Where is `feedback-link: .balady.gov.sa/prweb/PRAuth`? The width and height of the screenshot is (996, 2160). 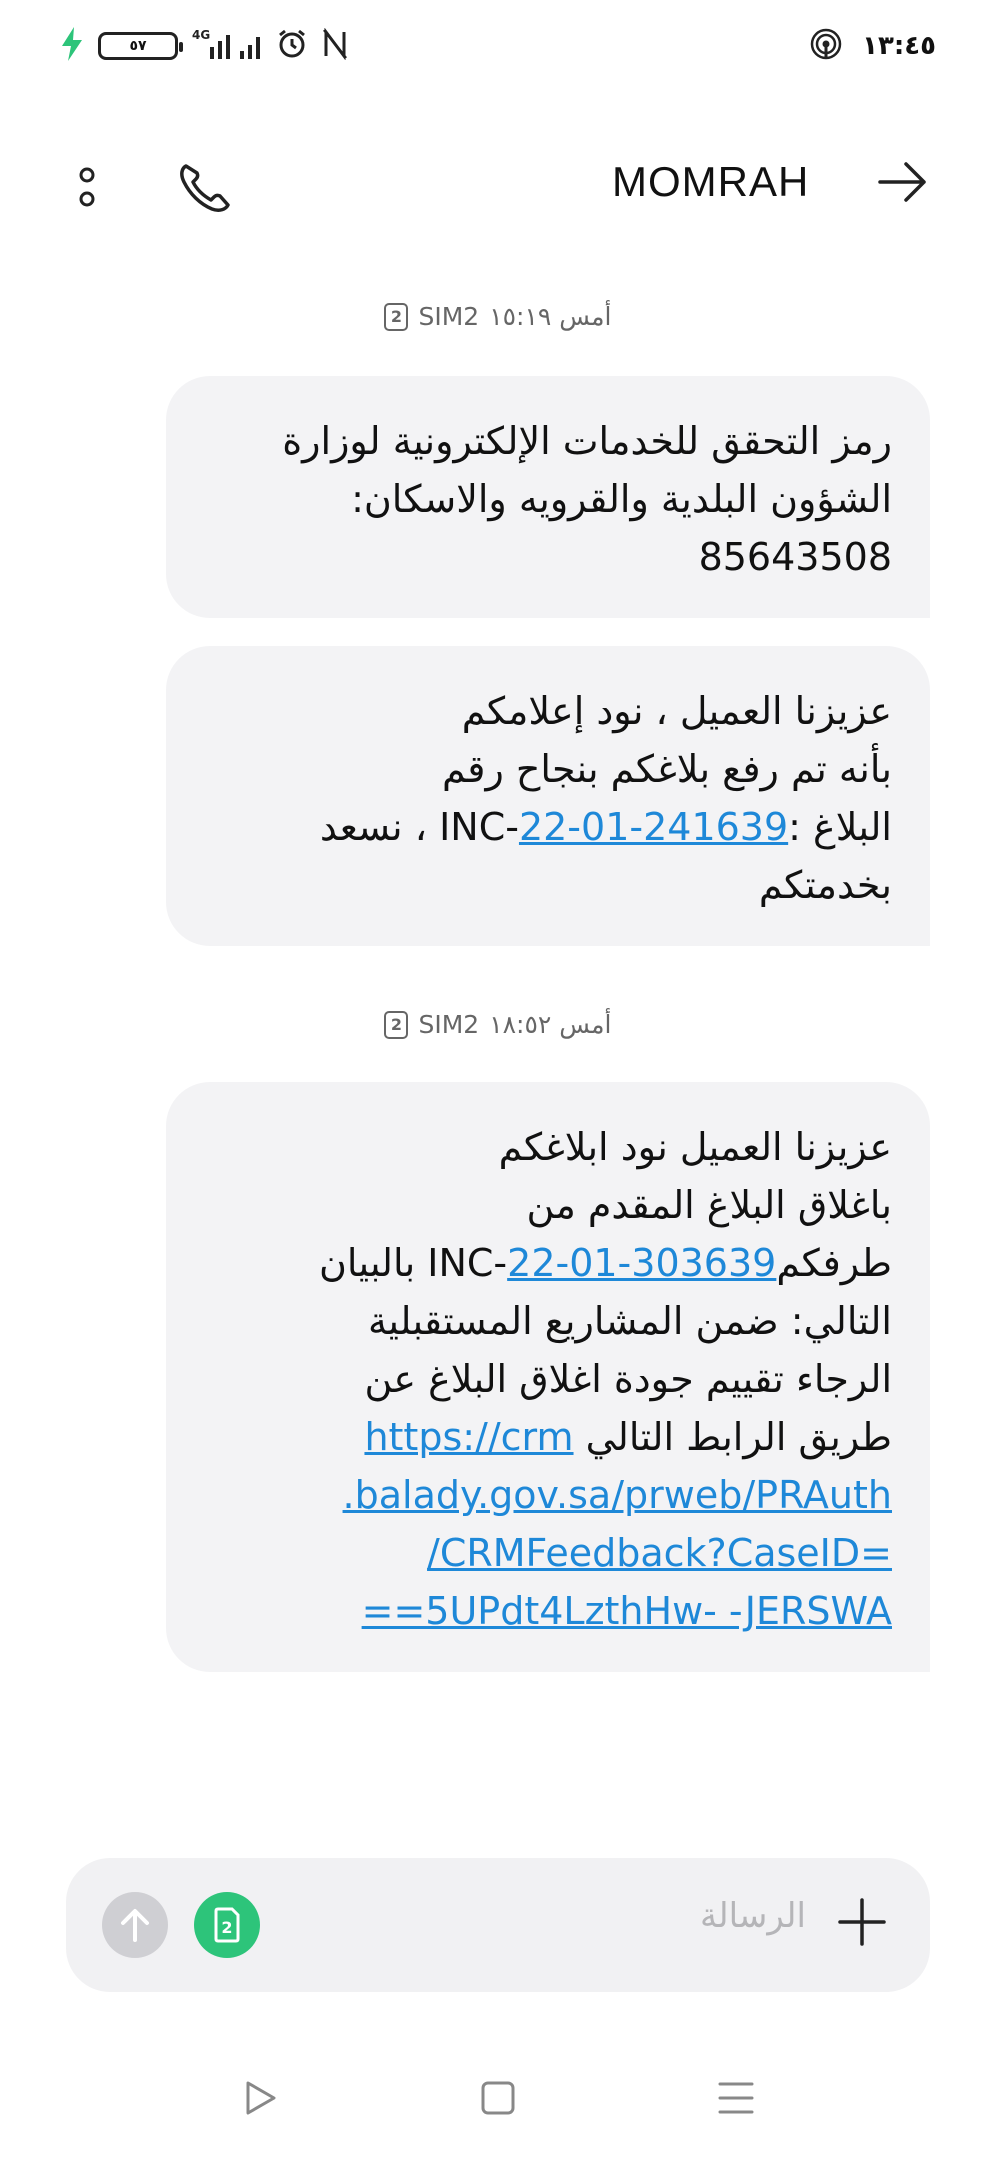 feedback-link: .balady.gov.sa/prweb/PRAuth is located at coordinates (548, 1495).